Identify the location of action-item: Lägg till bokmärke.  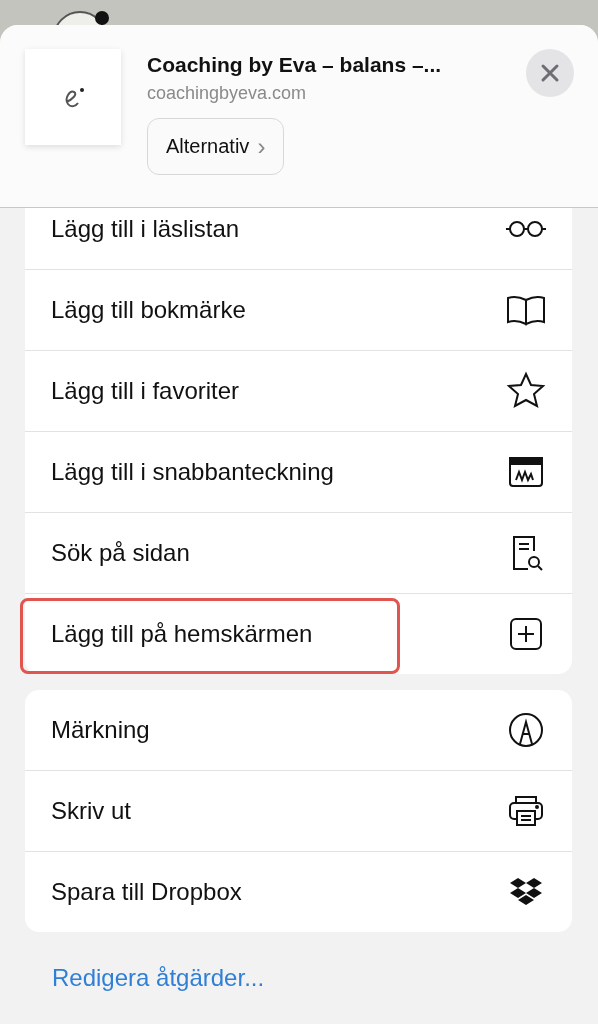
(298, 309).